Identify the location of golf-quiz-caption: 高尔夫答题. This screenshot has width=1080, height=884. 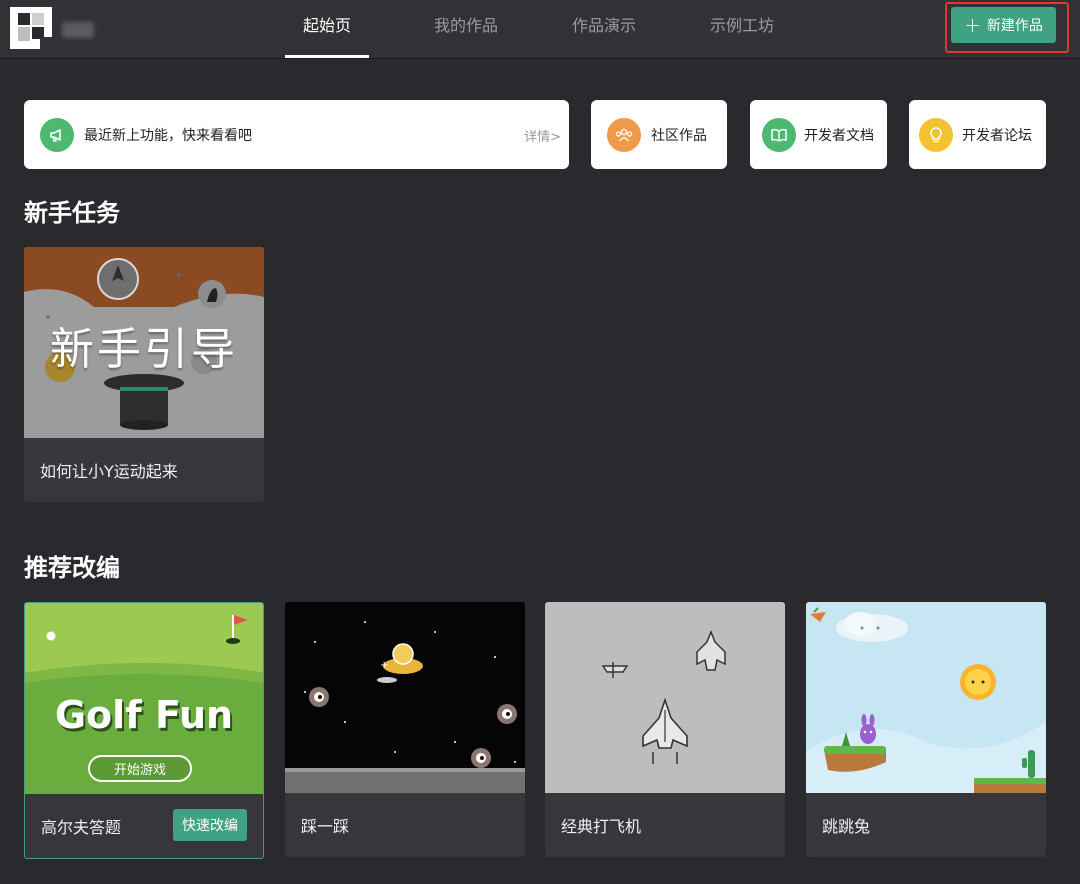
(81, 827).